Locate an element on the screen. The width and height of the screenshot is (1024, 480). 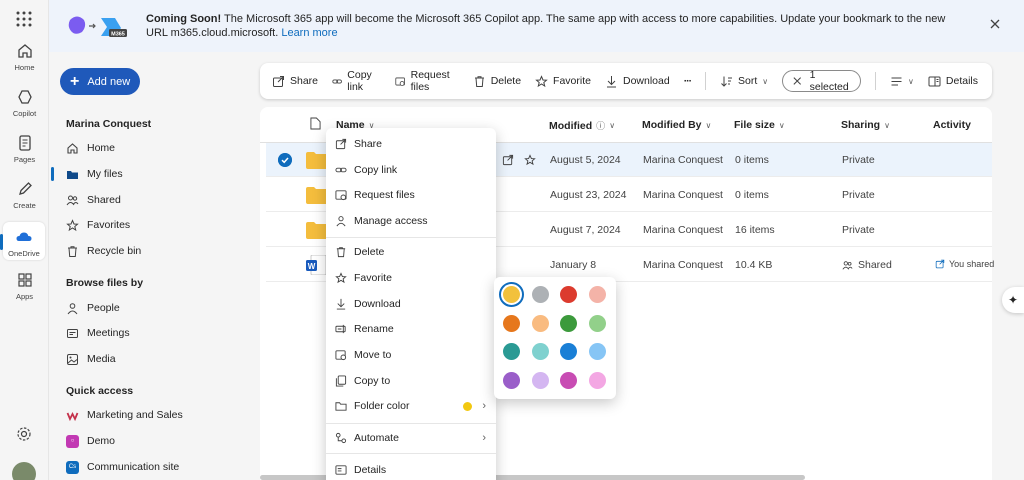
activity-status: You shared is located at coordinates (964, 264).